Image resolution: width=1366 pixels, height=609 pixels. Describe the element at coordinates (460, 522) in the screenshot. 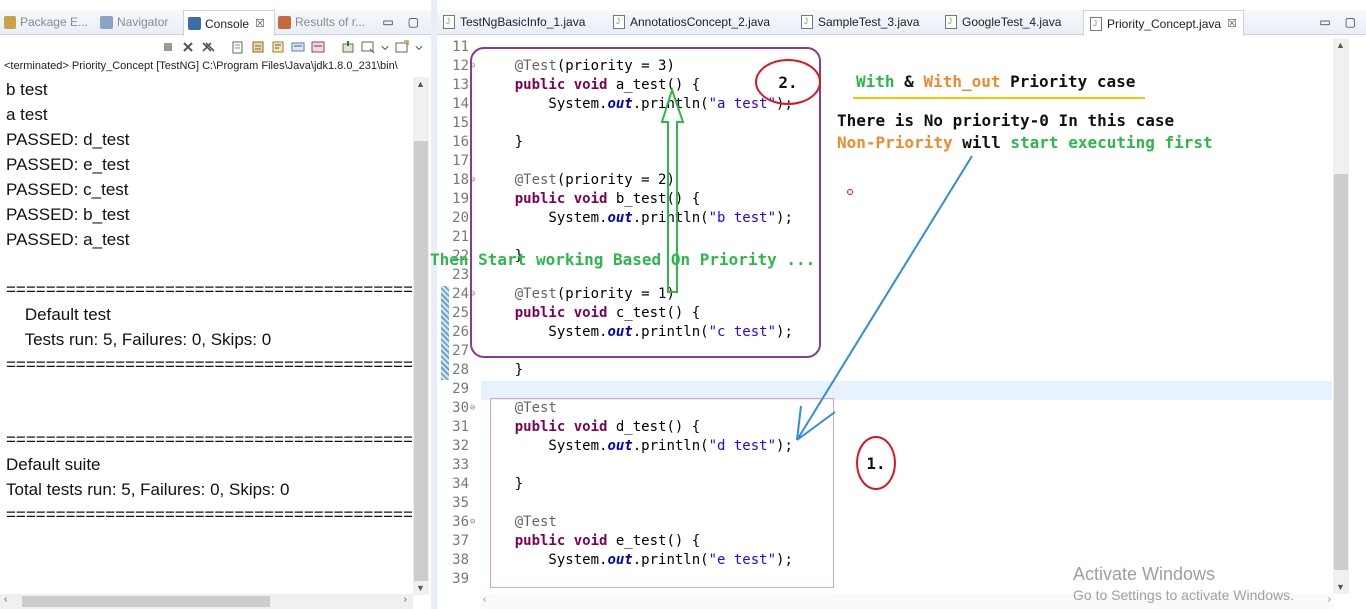

I see `line-number: 36` at that location.